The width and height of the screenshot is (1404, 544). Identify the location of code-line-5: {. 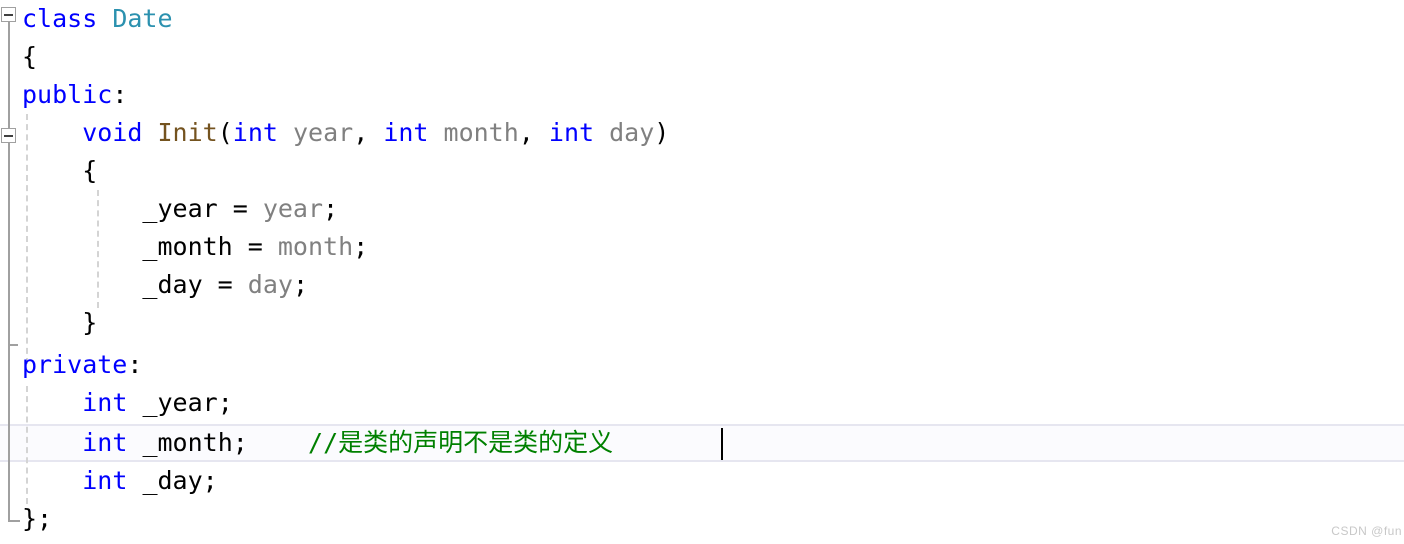
(702, 171).